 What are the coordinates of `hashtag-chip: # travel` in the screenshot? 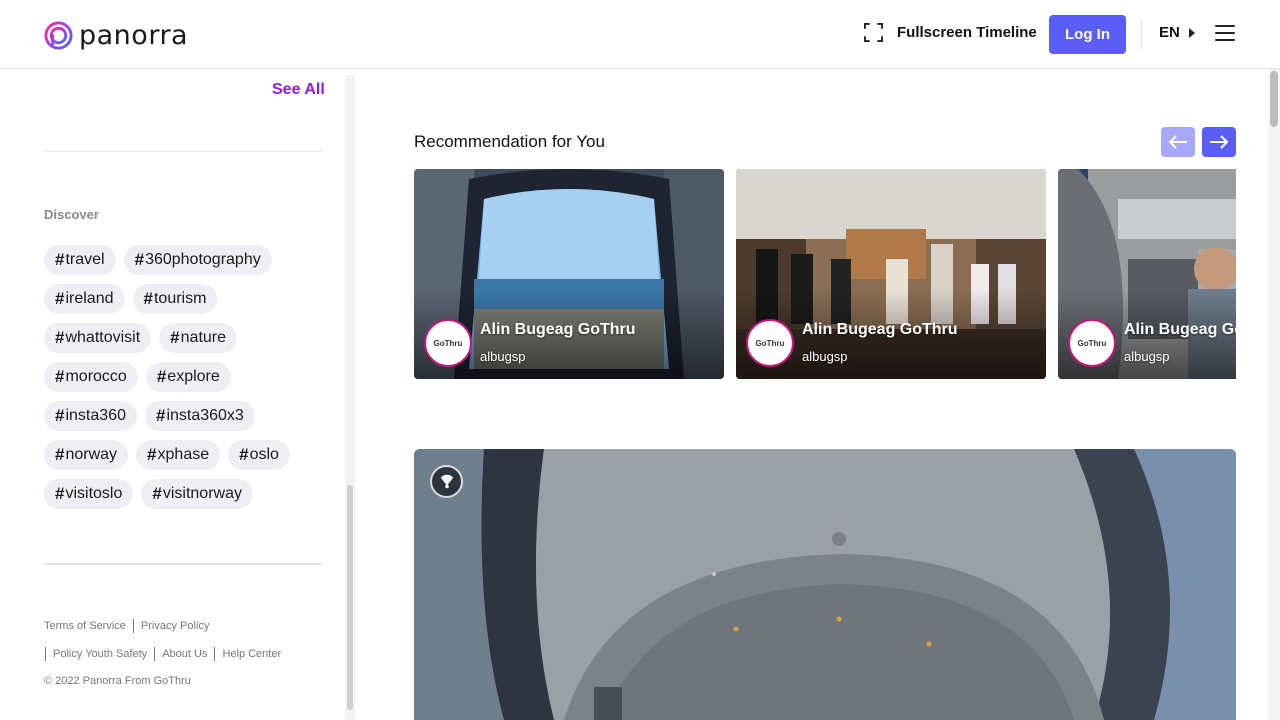 It's located at (80, 260).